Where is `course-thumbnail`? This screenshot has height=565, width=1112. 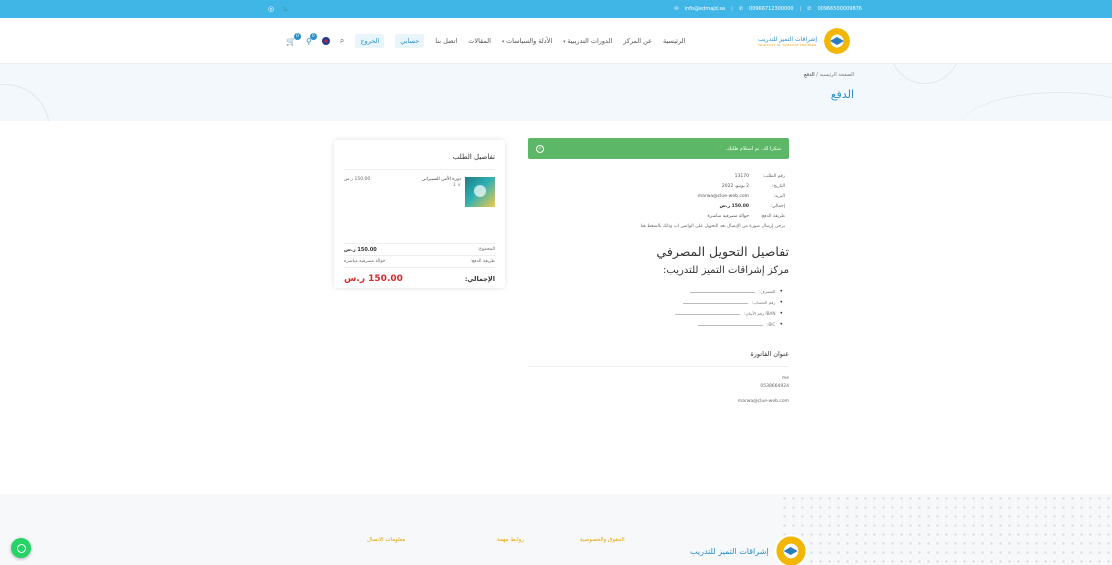
course-thumbnail is located at coordinates (480, 192).